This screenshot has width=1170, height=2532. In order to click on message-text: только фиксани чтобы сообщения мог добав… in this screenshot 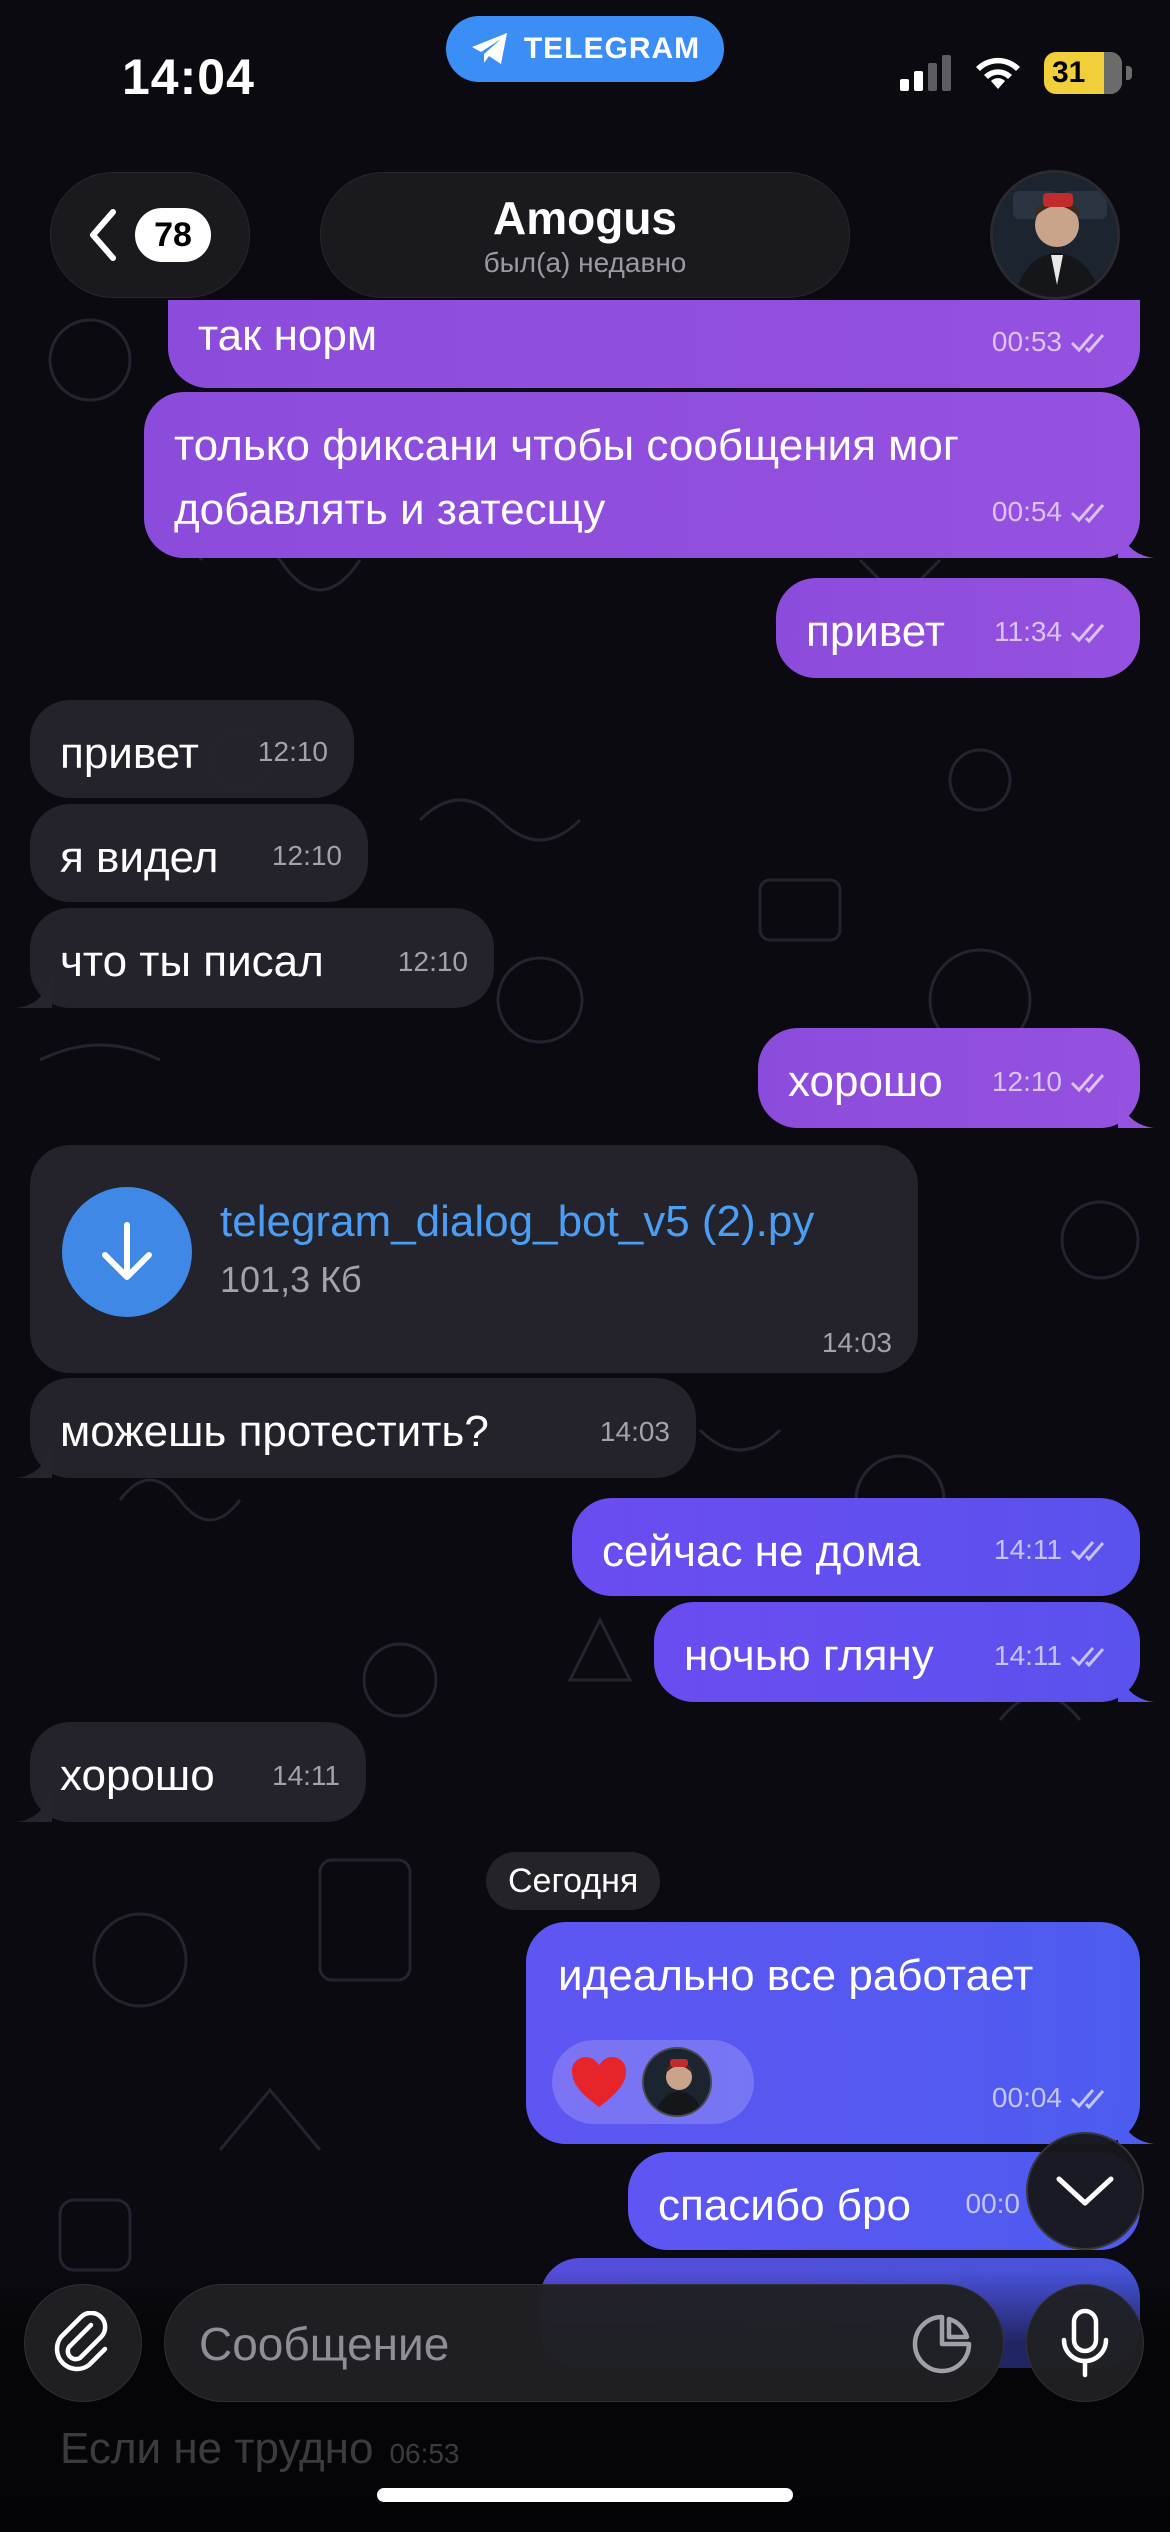, I will do `click(566, 477)`.